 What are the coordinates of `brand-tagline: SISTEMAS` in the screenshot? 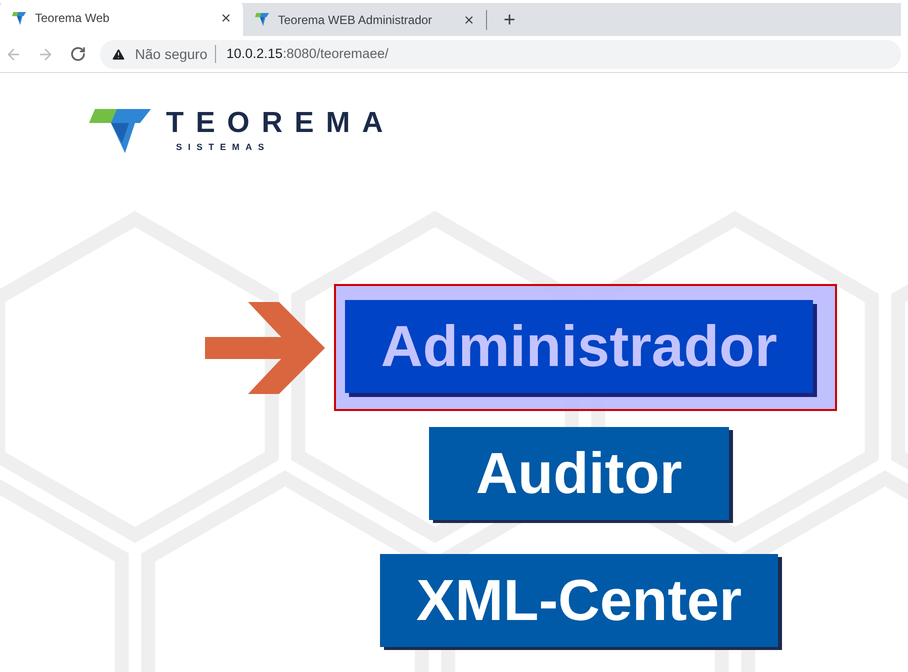 It's located at (224, 147).